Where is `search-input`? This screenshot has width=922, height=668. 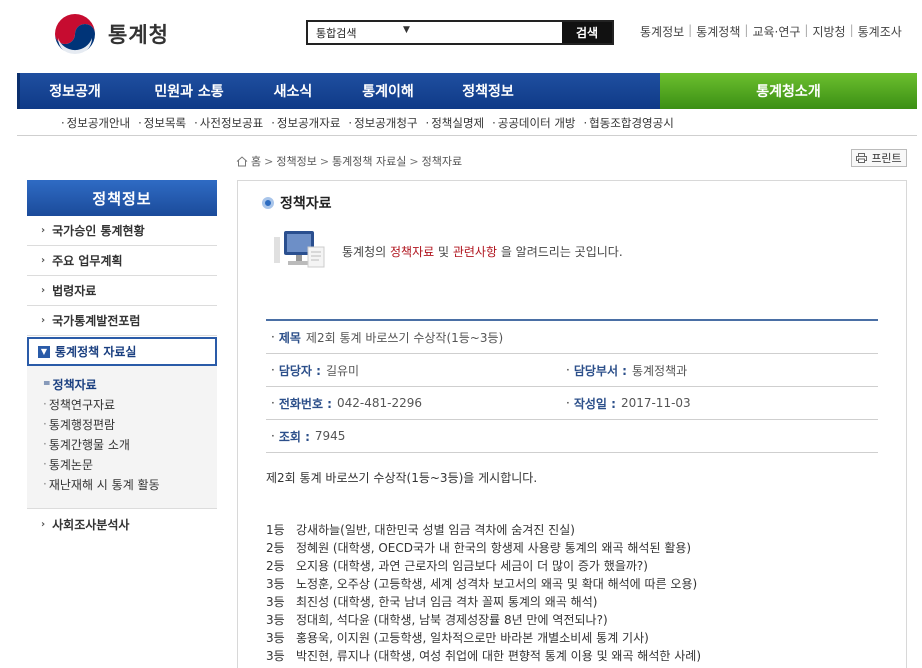 search-input is located at coordinates (485, 32).